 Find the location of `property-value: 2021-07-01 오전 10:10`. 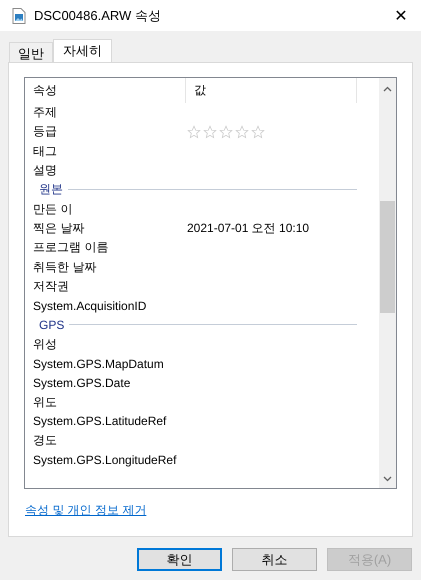

property-value: 2021-07-01 오전 10:10 is located at coordinates (248, 228).